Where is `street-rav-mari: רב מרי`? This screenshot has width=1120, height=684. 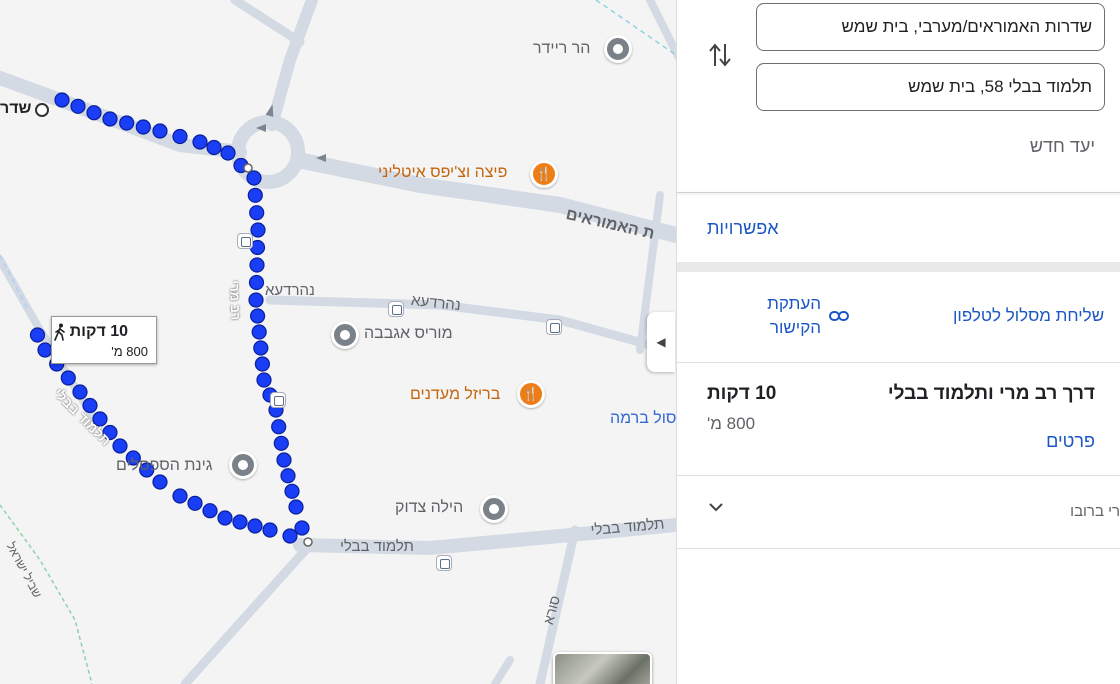 street-rav-mari: רב מרי is located at coordinates (235, 300).